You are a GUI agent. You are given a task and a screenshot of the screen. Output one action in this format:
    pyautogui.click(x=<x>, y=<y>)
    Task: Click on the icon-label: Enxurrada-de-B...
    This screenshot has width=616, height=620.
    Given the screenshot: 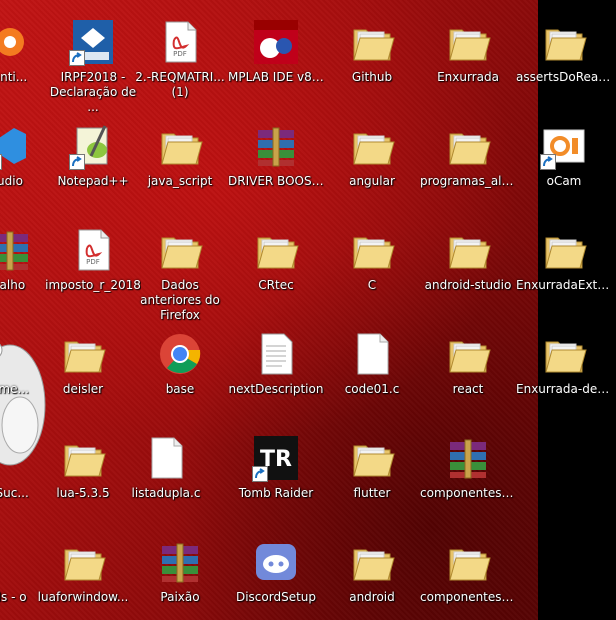 What is the action you would take?
    pyautogui.click(x=564, y=389)
    